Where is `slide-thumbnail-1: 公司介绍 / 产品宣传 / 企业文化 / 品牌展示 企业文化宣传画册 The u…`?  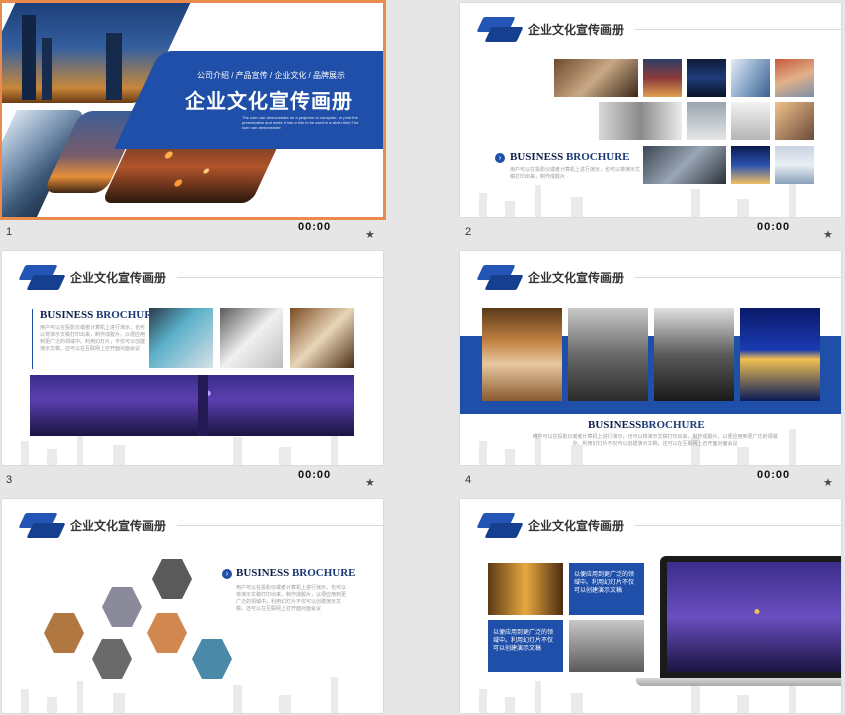 slide-thumbnail-1: 公司介绍 / 产品宣传 / 企业文化 / 品牌展示 企业文化宣传画册 The u… is located at coordinates (193, 110).